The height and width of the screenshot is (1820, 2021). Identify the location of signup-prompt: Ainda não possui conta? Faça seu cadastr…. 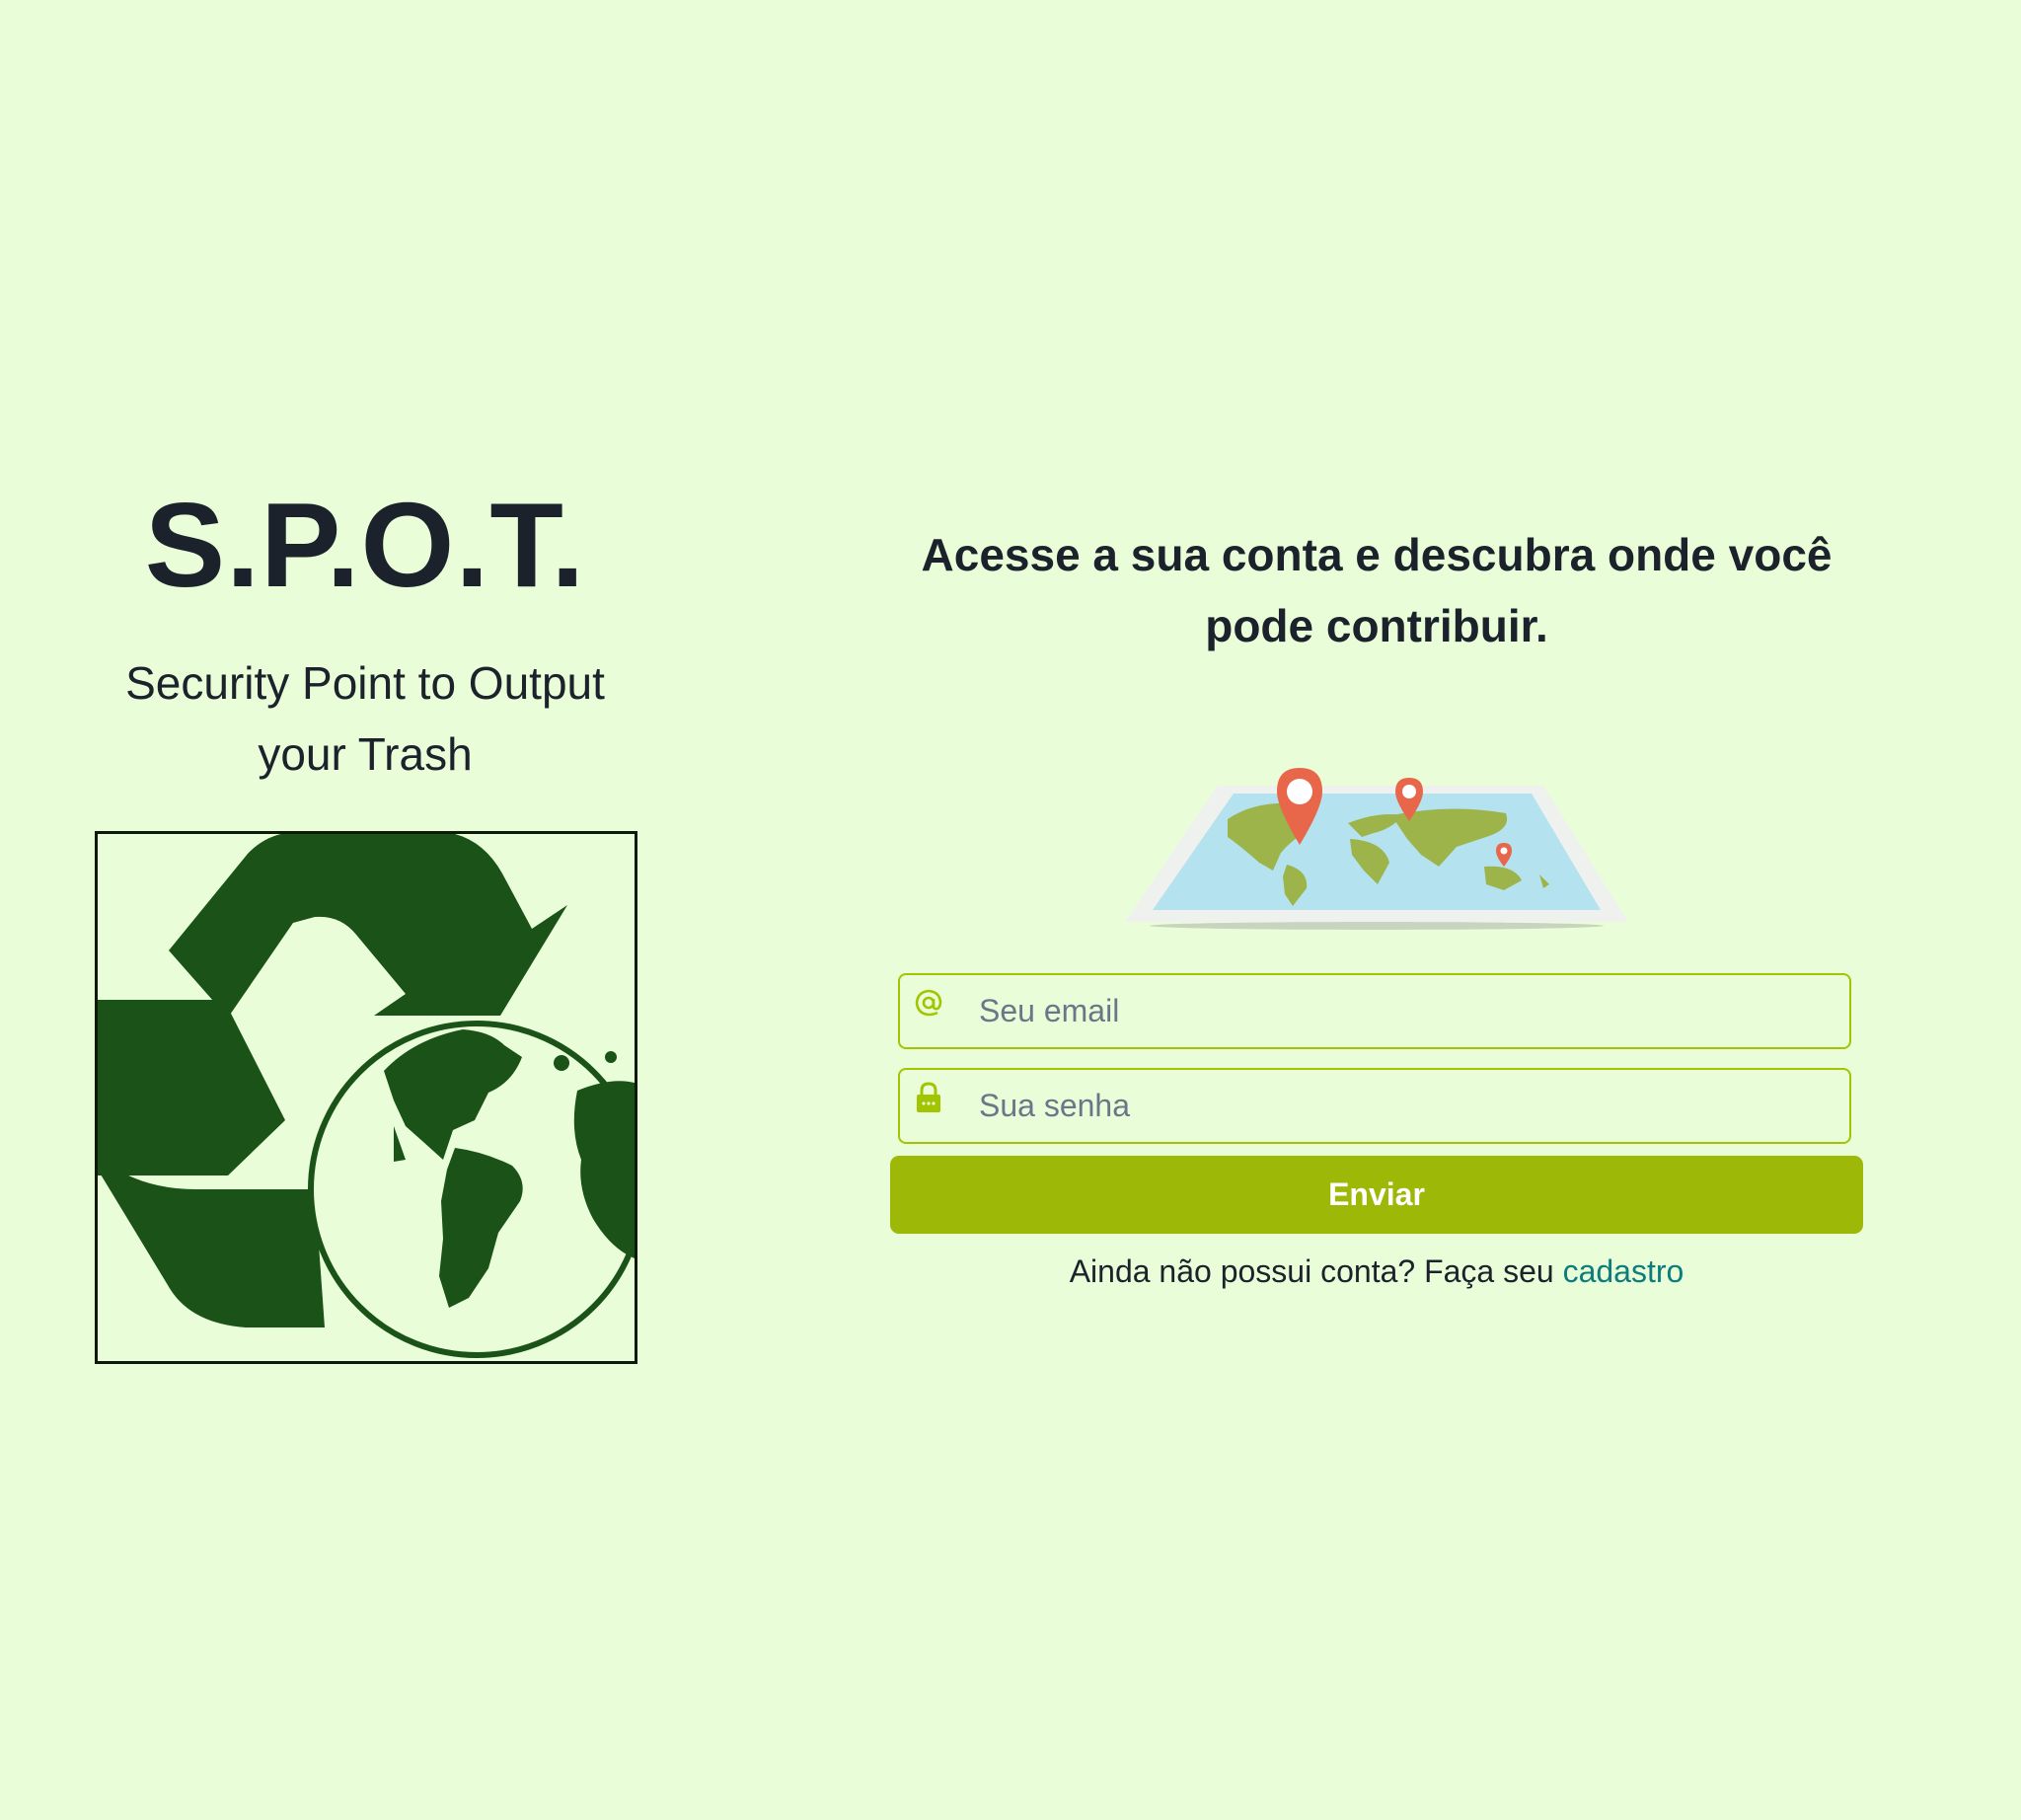
(1376, 1271).